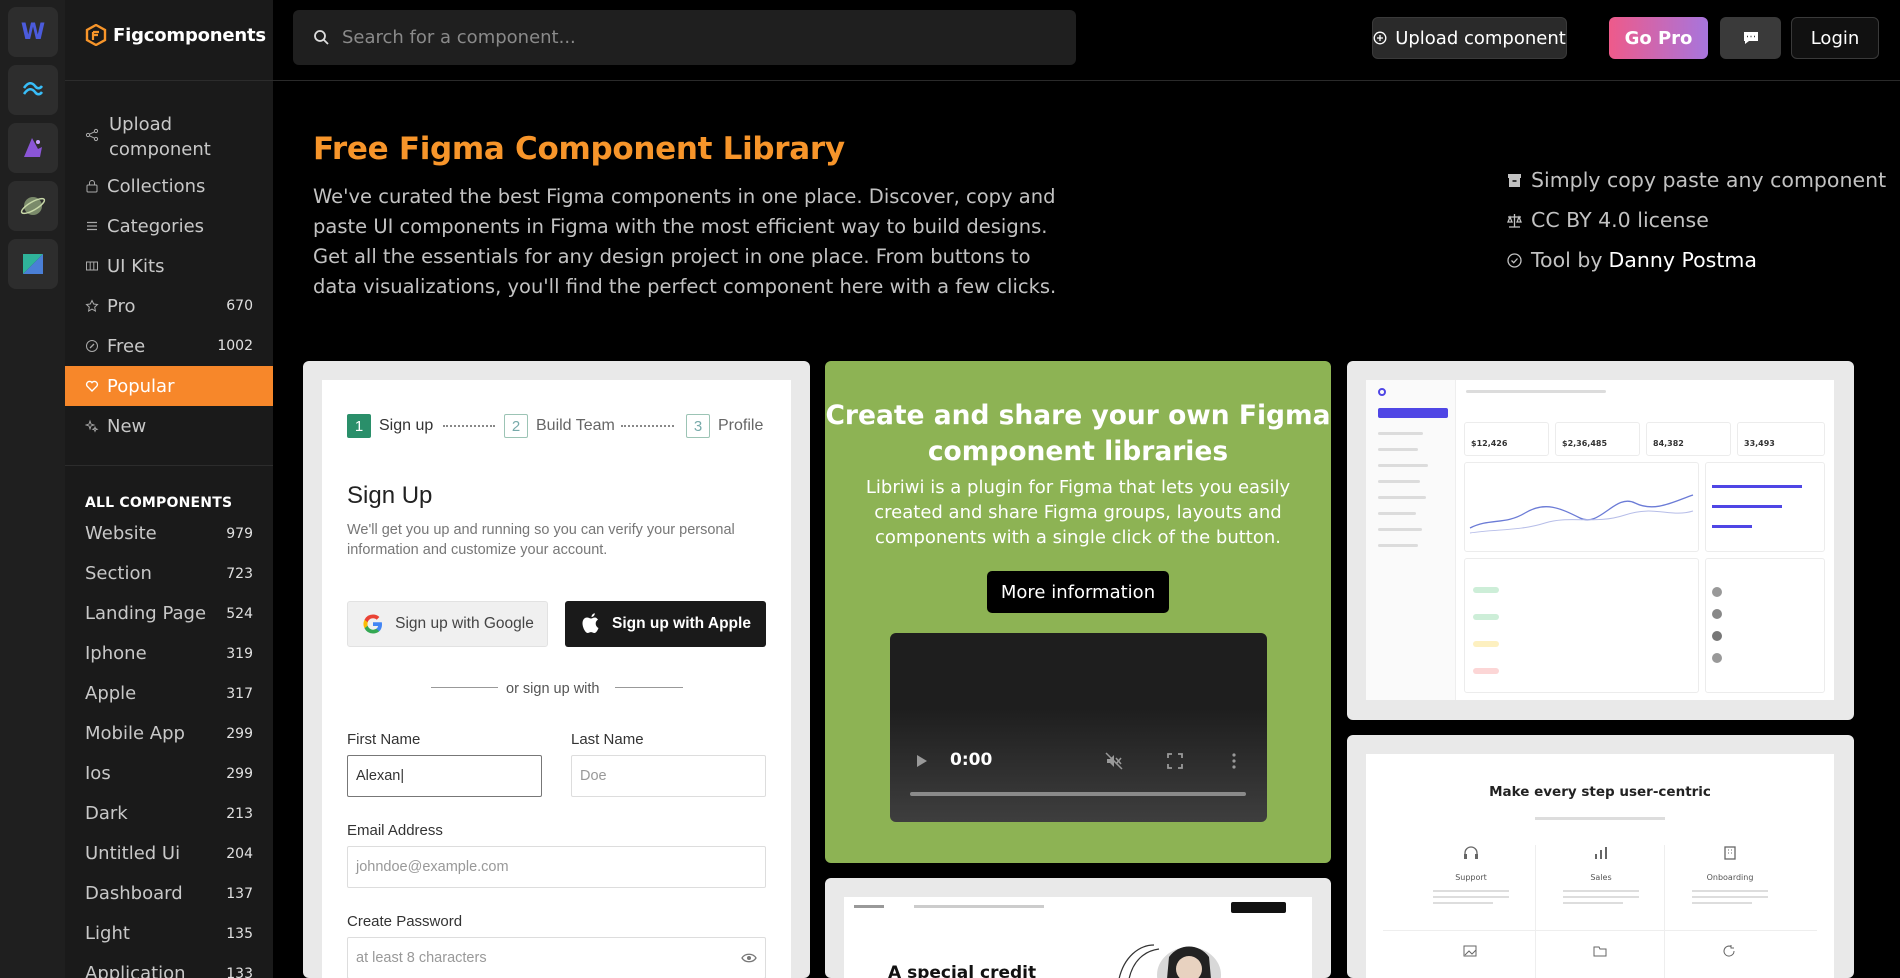 The image size is (1900, 978). Describe the element at coordinates (464, 623) in the screenshot. I see `google-label: Sign up with Google` at that location.